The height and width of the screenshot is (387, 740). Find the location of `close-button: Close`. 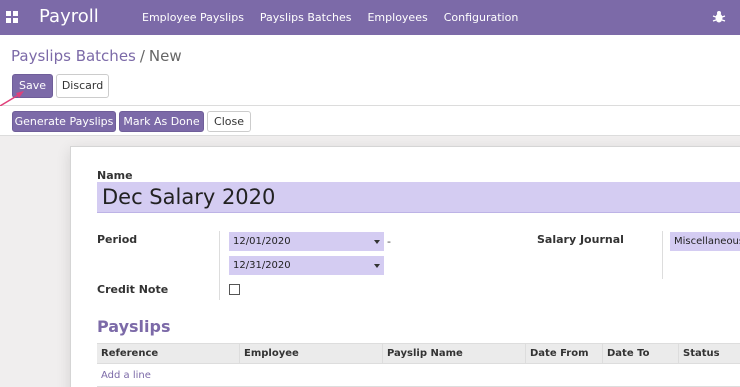

close-button: Close is located at coordinates (229, 121).